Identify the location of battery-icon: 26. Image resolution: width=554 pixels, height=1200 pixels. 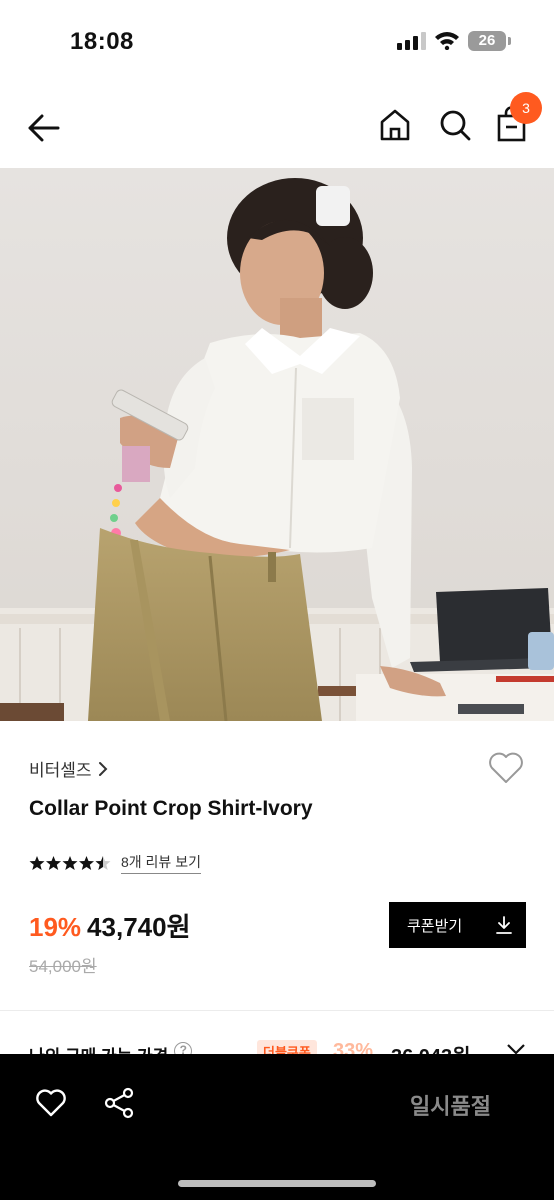
(489, 41).